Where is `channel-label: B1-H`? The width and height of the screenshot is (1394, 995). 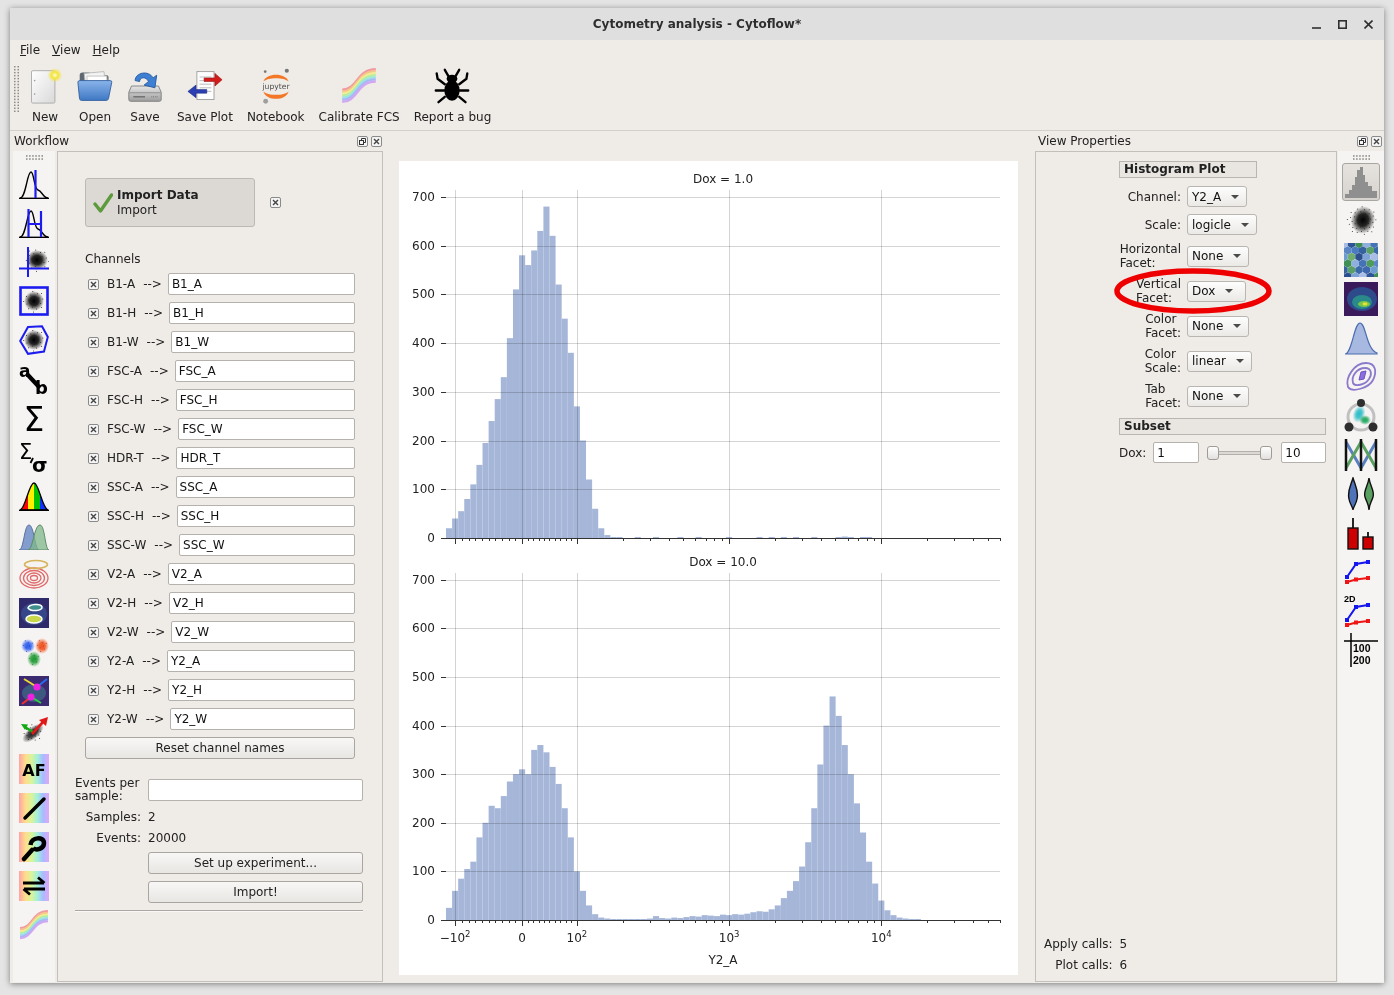 channel-label: B1-H is located at coordinates (122, 313).